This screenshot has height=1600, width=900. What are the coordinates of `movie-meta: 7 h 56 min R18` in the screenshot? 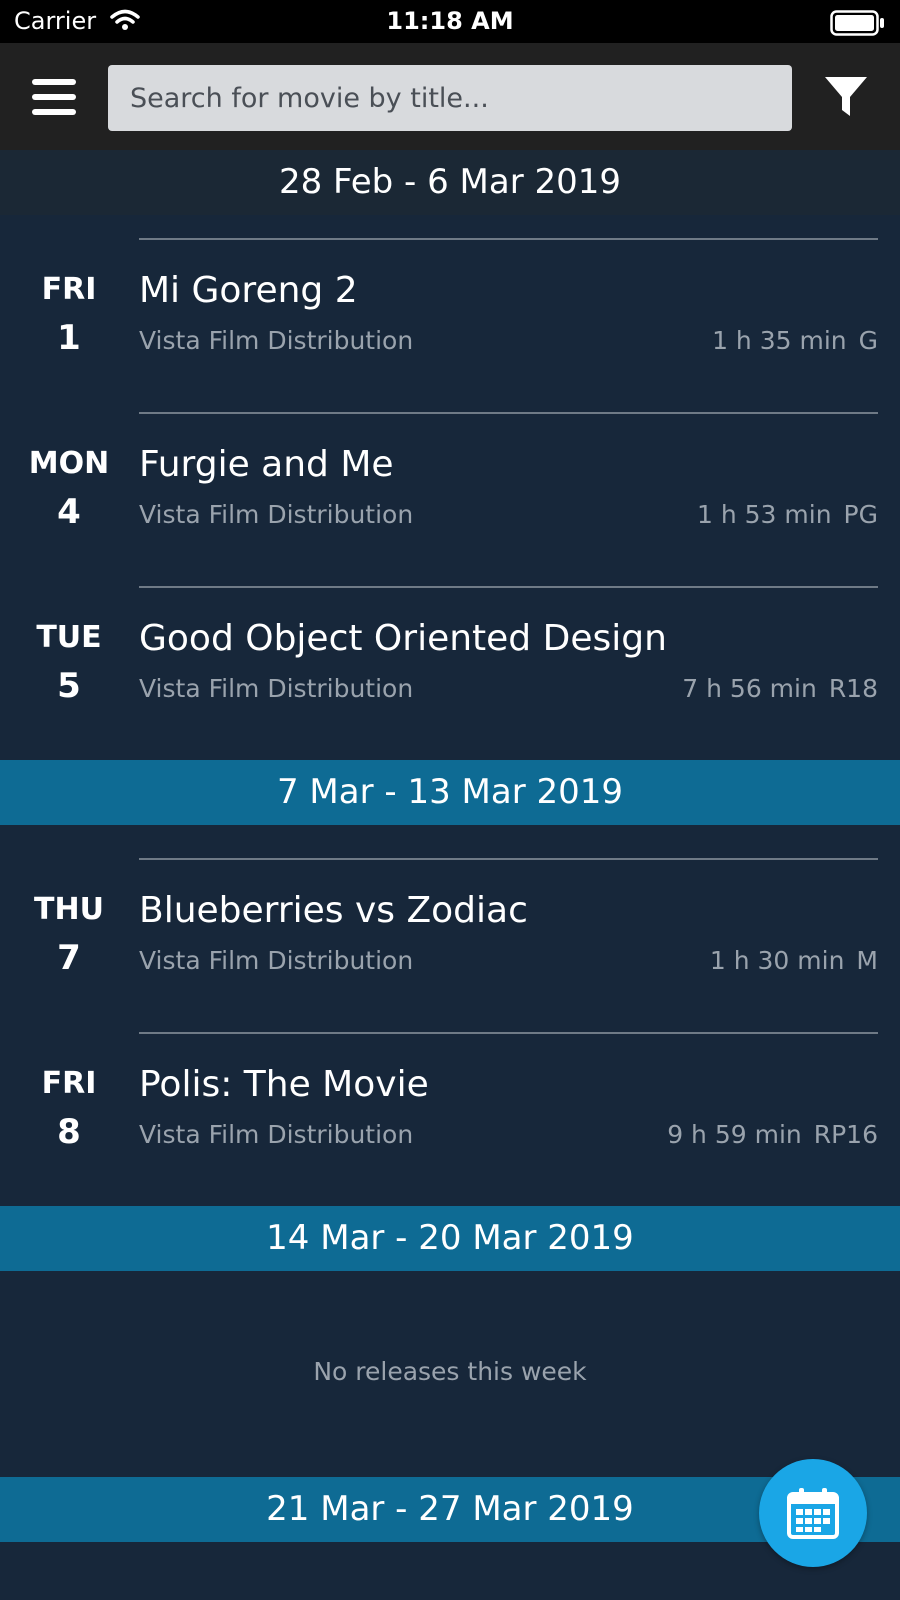 It's located at (780, 688).